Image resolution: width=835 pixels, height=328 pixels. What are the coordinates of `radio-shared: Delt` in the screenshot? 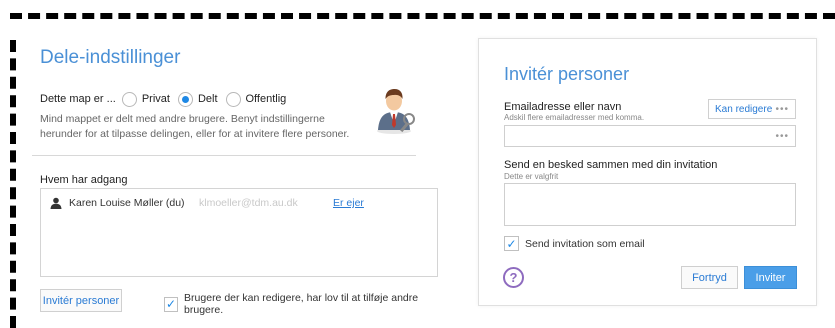 It's located at (197, 99).